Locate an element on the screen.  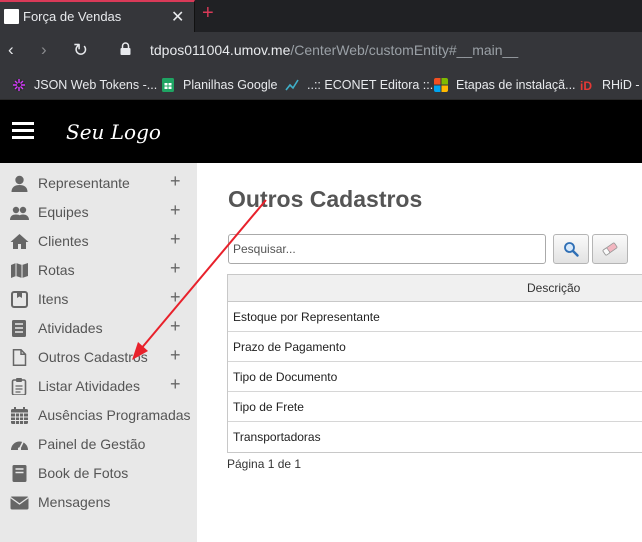
sidebar-item-label: Rotas is located at coordinates (56, 270).